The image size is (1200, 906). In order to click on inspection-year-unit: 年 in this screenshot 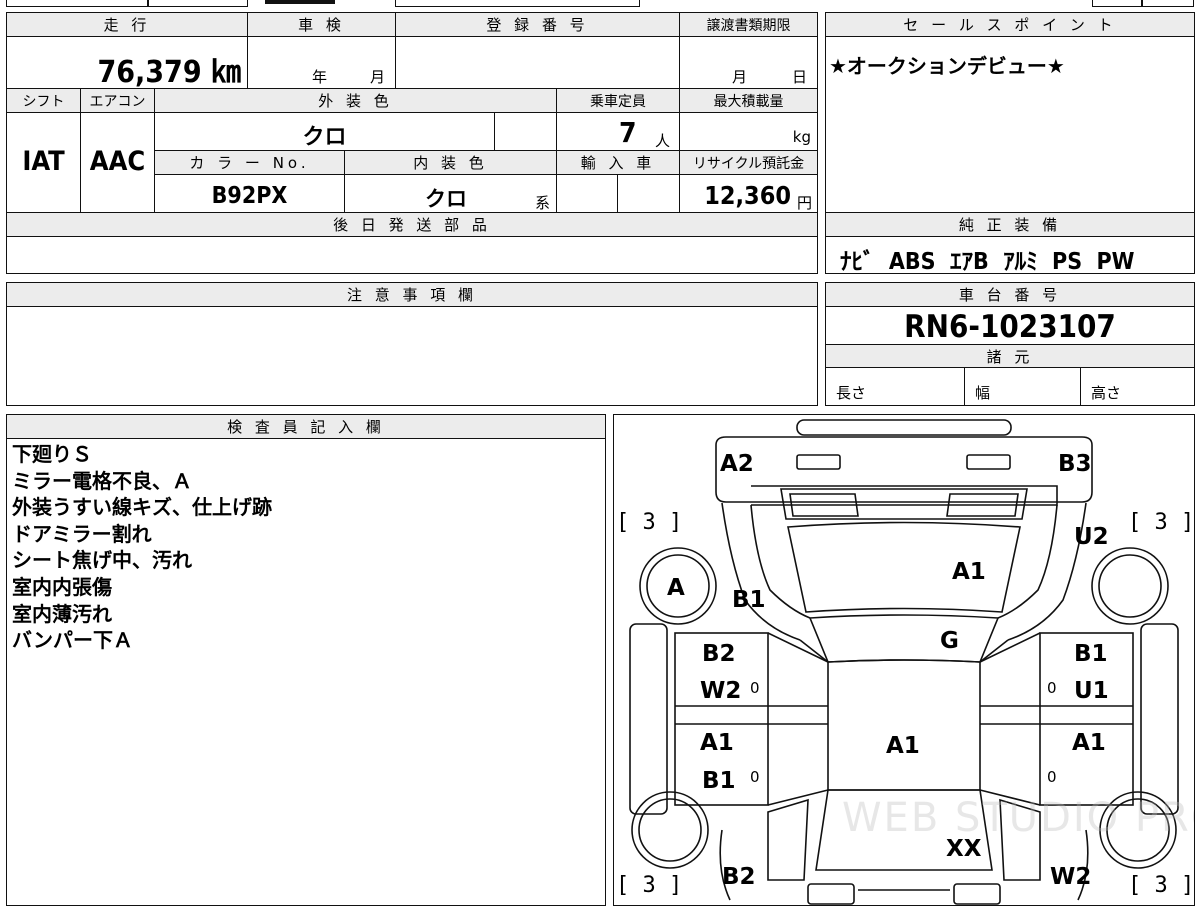, I will do `click(320, 77)`.